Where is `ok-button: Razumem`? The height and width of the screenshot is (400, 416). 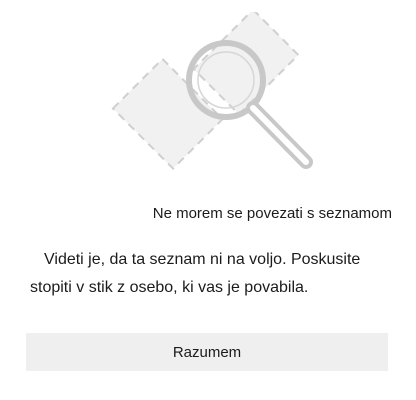
ok-button: Razumem is located at coordinates (207, 352).